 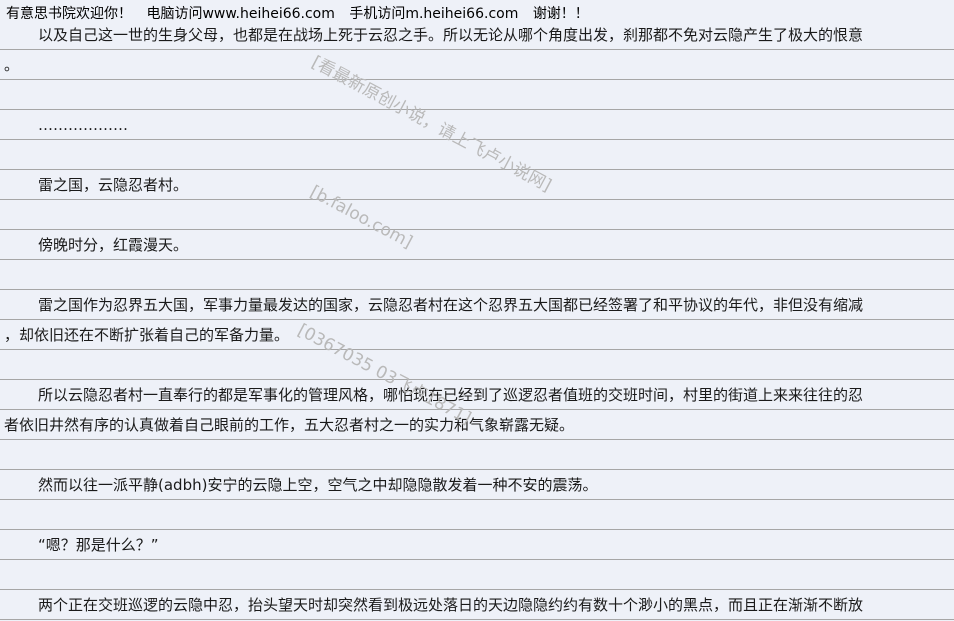 What do you see at coordinates (113, 245) in the screenshot?
I see `text-line: 傍晚时分，红霞漫天。` at bounding box center [113, 245].